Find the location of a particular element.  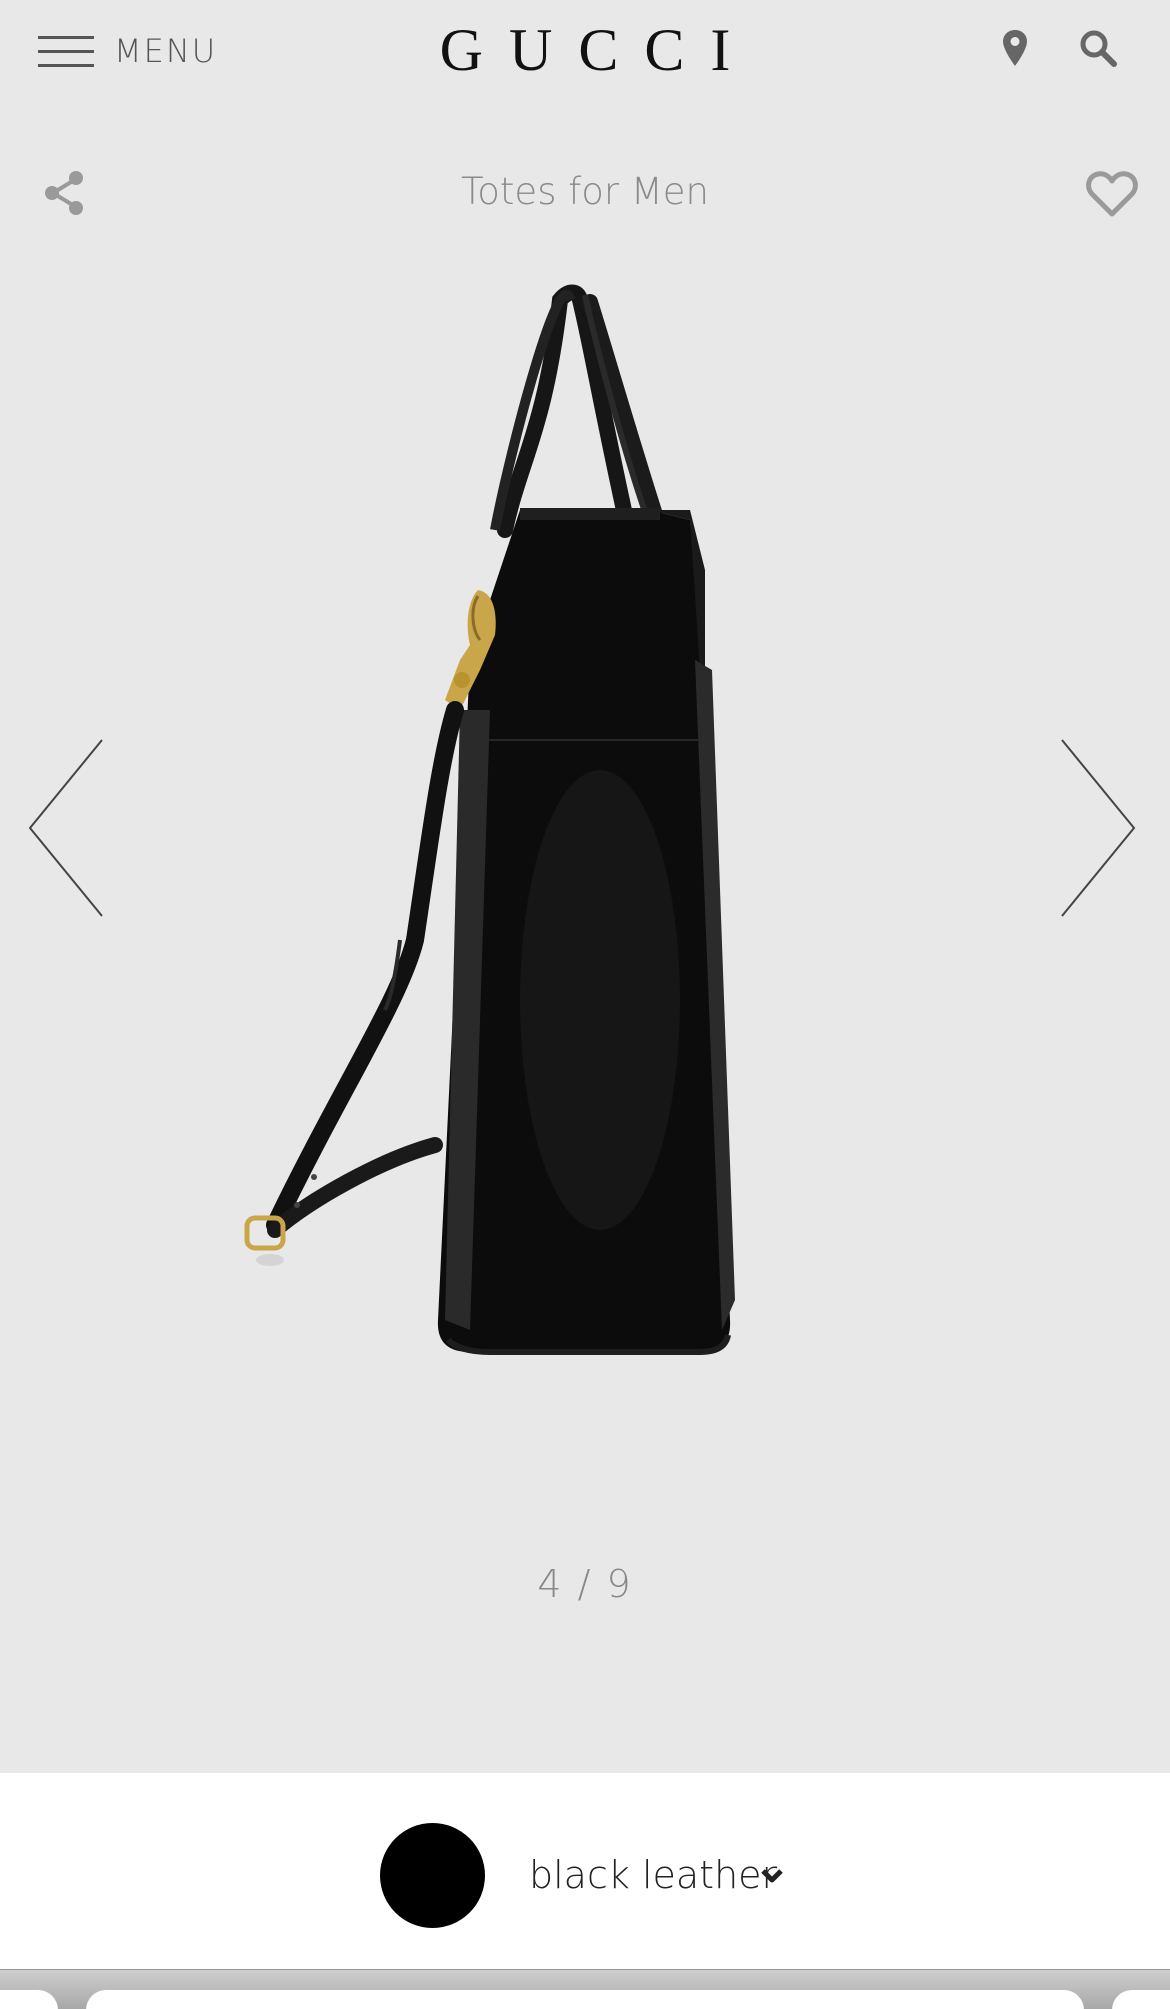

product-subheader: Totes for Men is located at coordinates (585, 195).